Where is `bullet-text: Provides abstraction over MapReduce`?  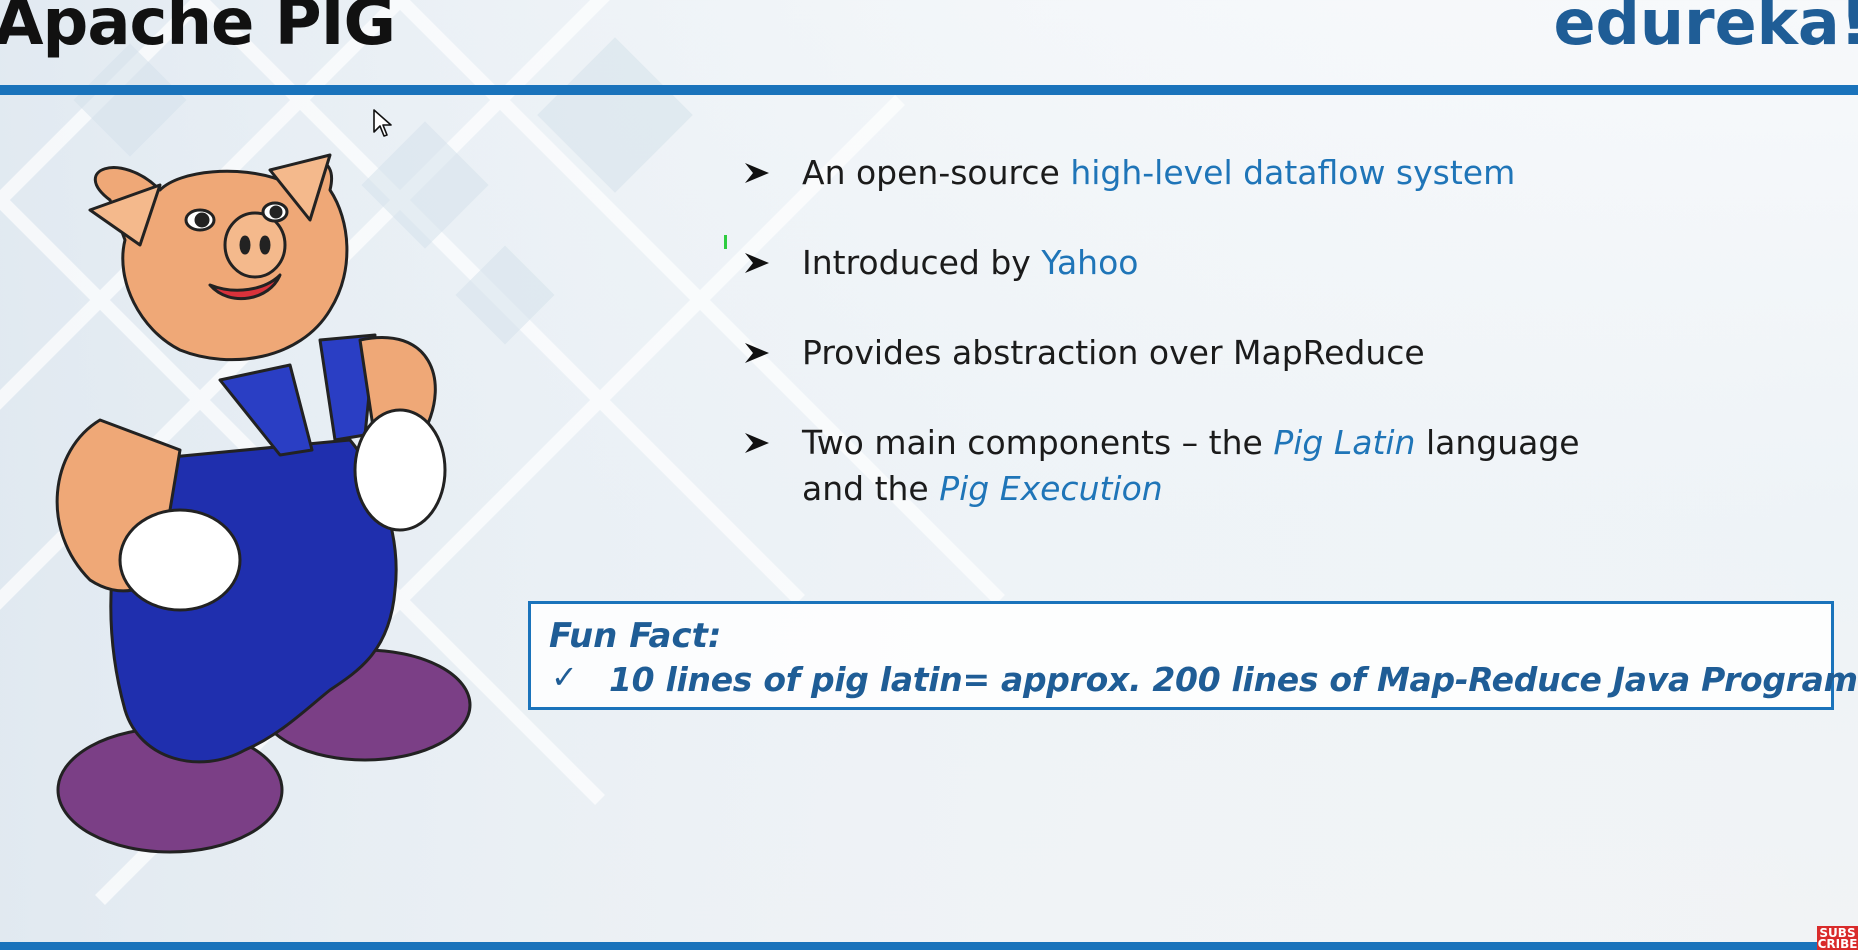 bullet-text: Provides abstraction over MapReduce is located at coordinates (1113, 352).